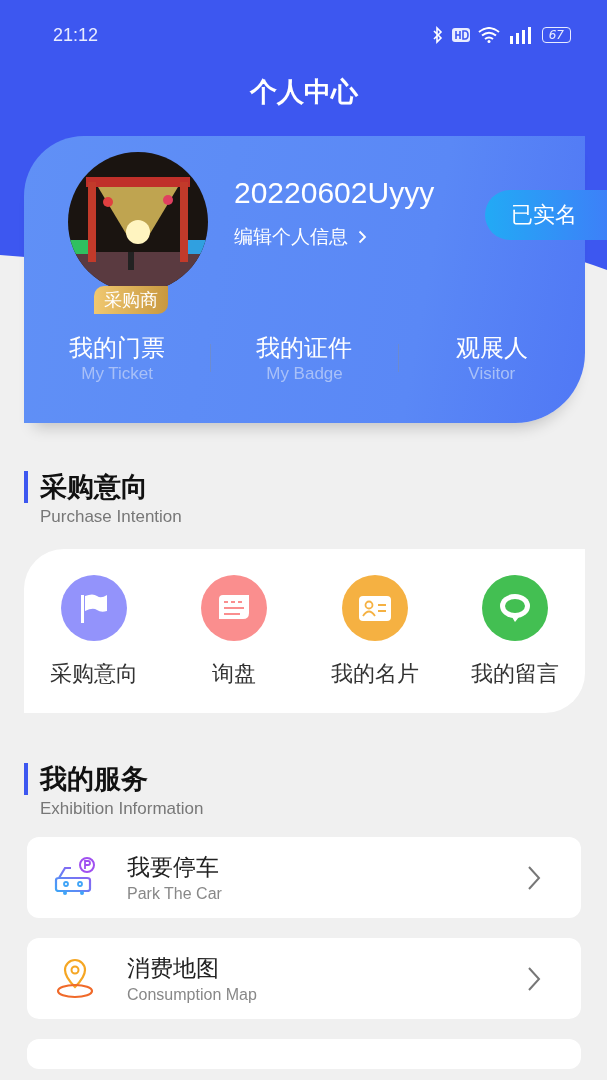 The width and height of the screenshot is (607, 1080). Describe the element at coordinates (374, 608) in the screenshot. I see `contact-card-icon` at that location.